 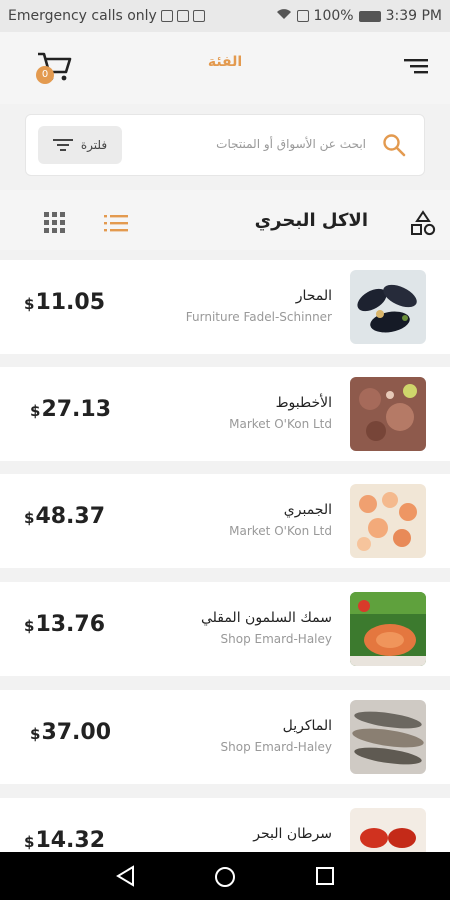 I want to click on product-name: المحار, so click(x=313, y=296).